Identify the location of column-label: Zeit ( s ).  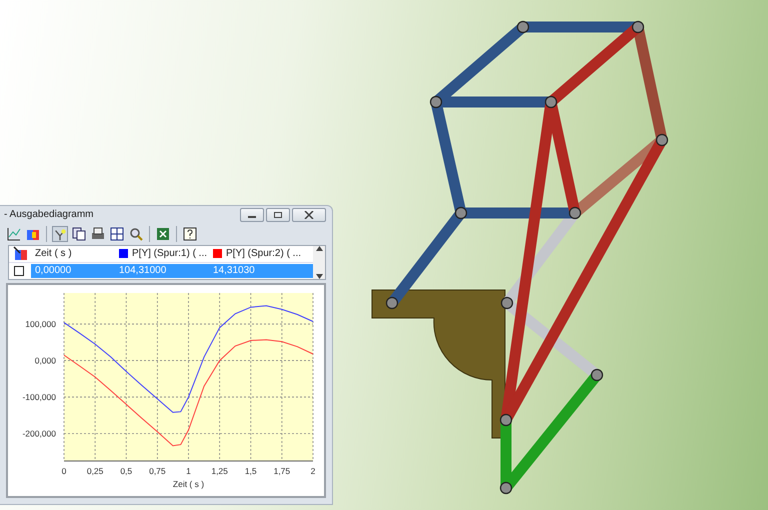
(53, 254).